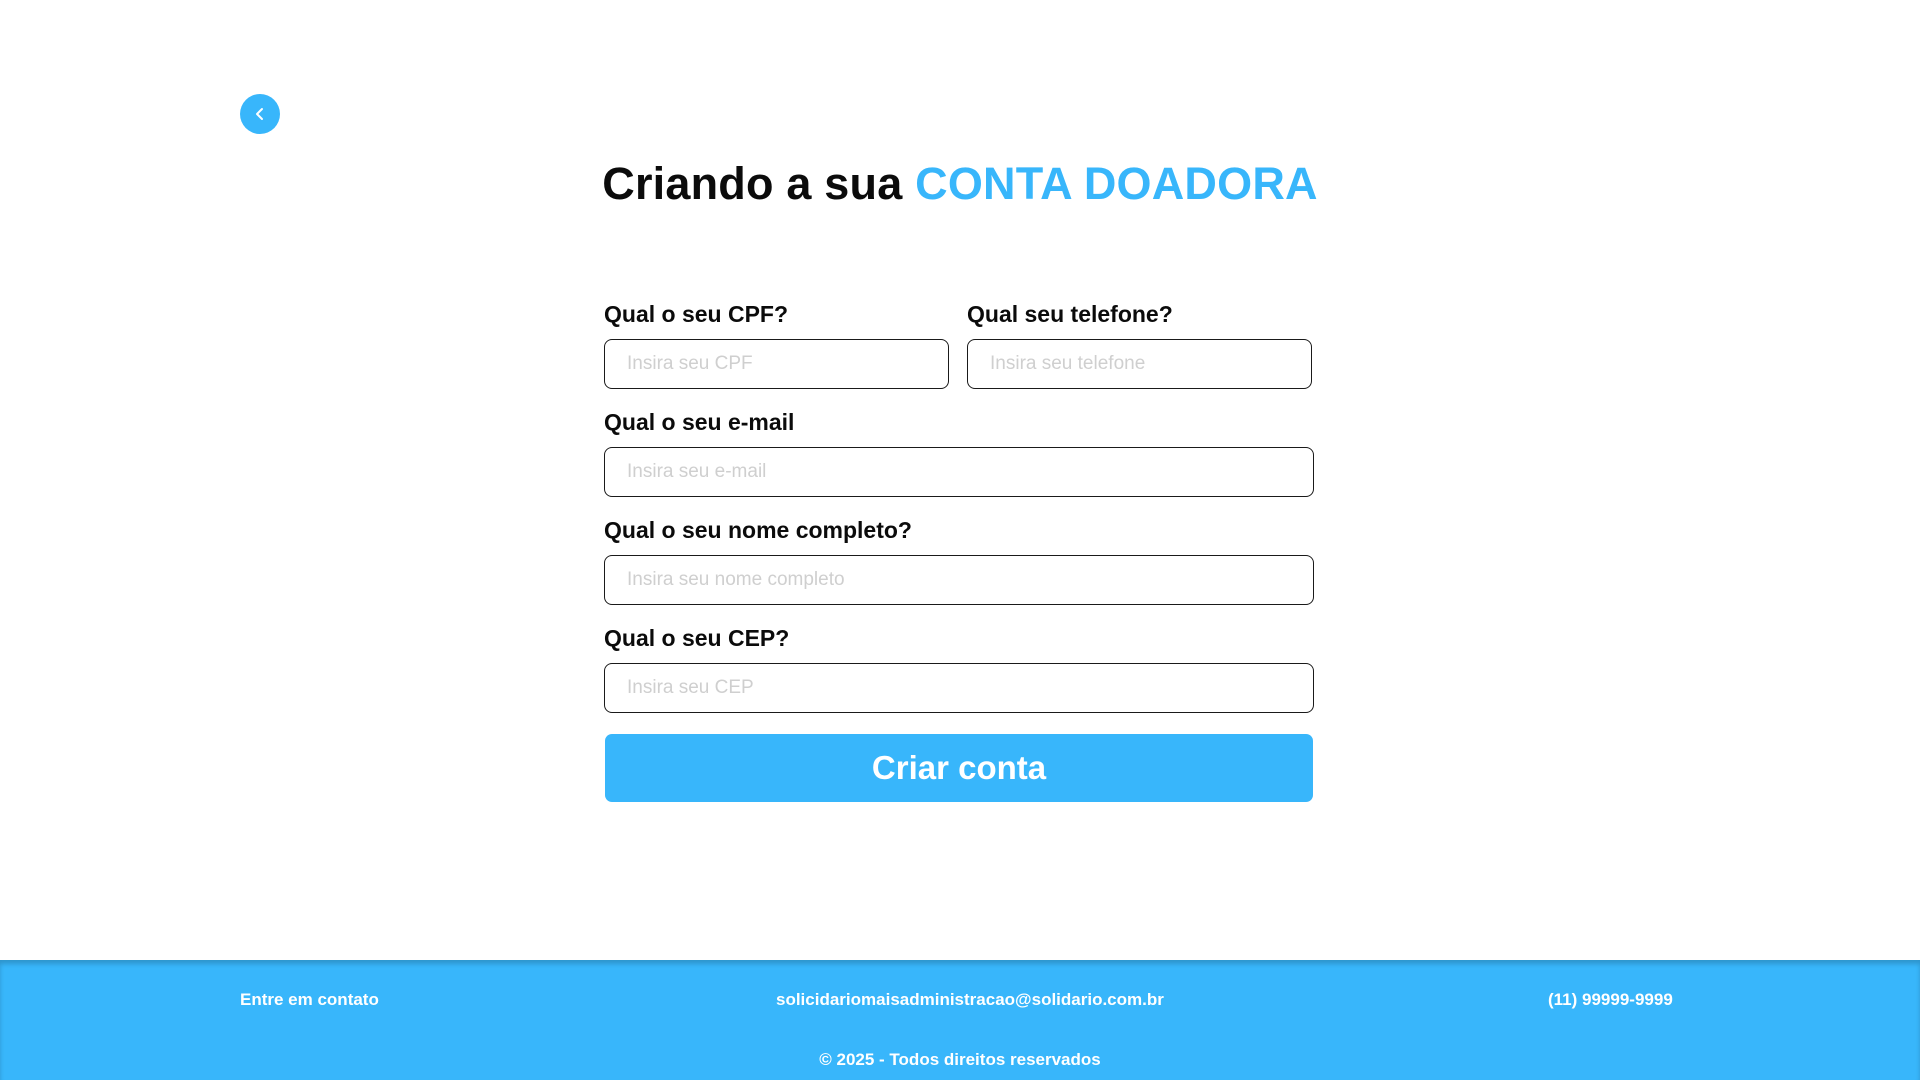 Image resolution: width=1920 pixels, height=1080 pixels. Describe the element at coordinates (758, 530) in the screenshot. I see `name-label: Qual o seu nome completo?` at that location.